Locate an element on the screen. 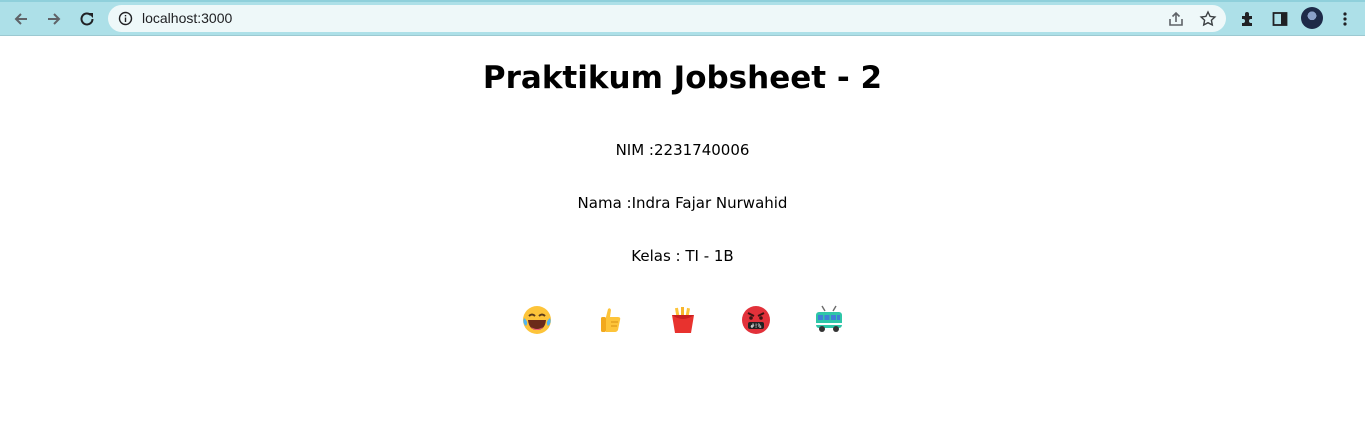 The height and width of the screenshot is (427, 1365). profile-avatar is located at coordinates (1312, 18).